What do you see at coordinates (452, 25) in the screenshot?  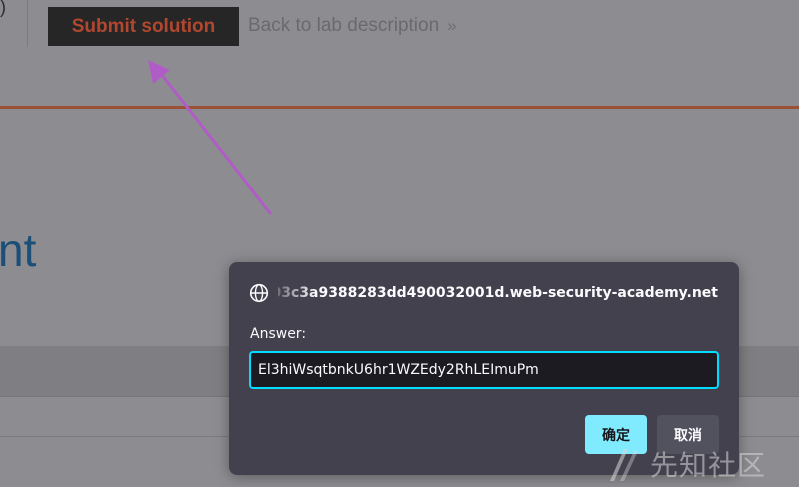 I see `double-chevron-right-icon: »` at bounding box center [452, 25].